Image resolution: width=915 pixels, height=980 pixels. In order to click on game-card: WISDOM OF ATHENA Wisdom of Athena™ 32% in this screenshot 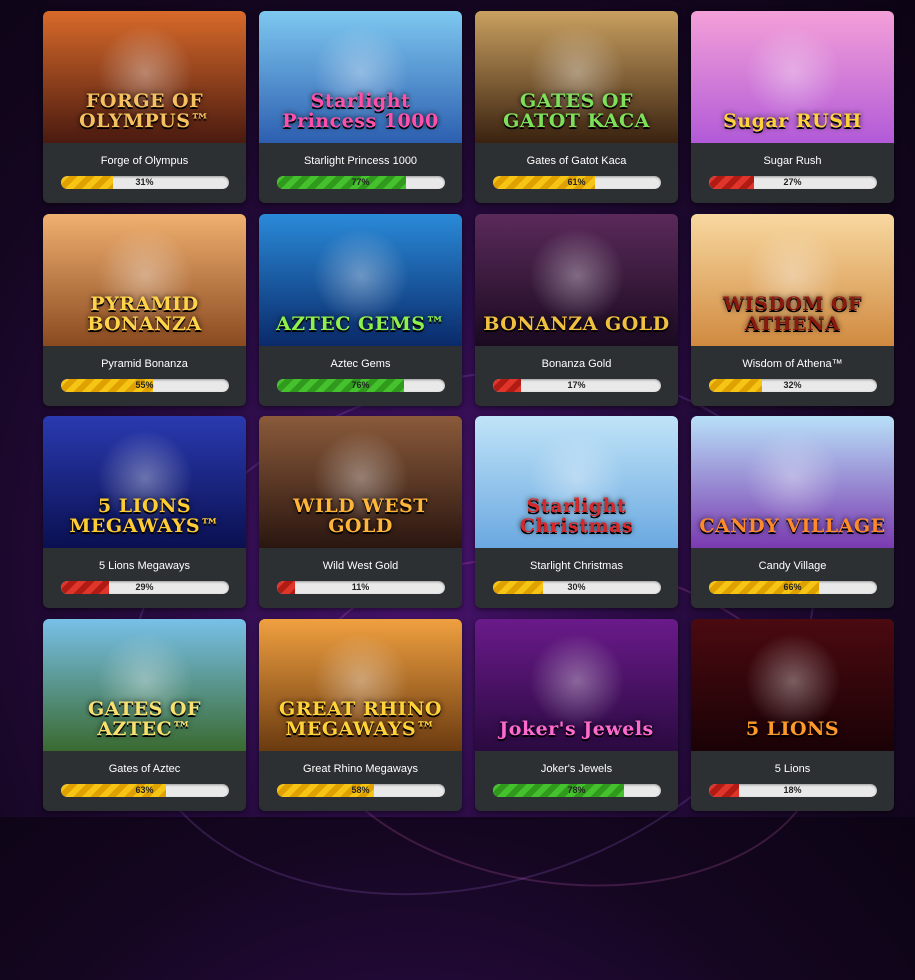, I will do `click(792, 309)`.